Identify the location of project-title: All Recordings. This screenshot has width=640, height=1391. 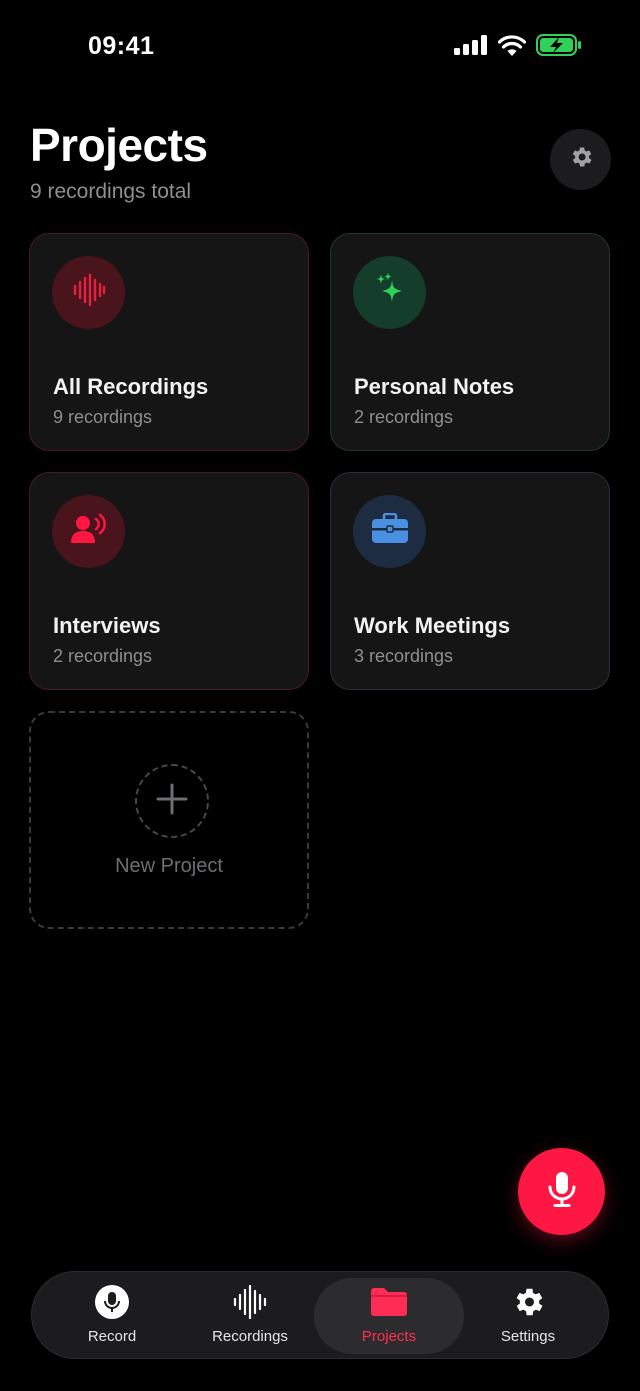
(131, 386).